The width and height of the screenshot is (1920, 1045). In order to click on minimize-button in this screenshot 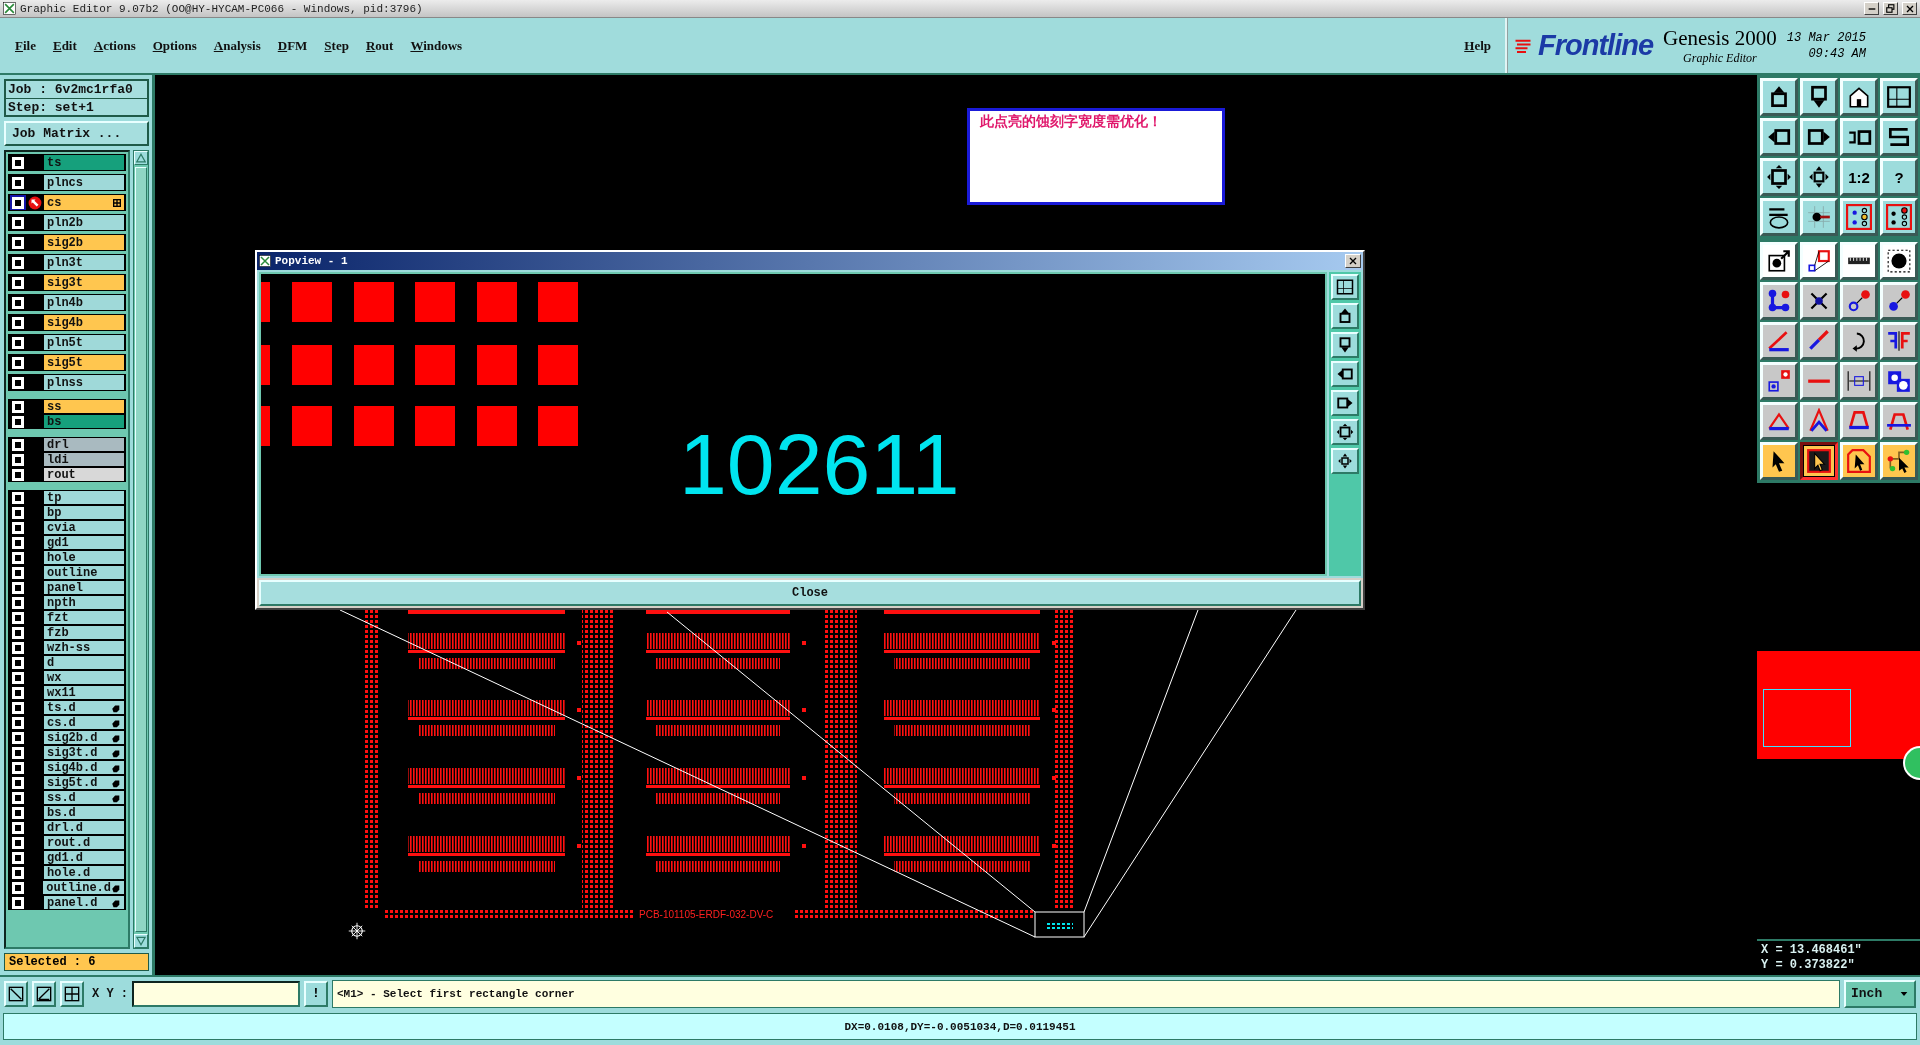, I will do `click(1871, 8)`.